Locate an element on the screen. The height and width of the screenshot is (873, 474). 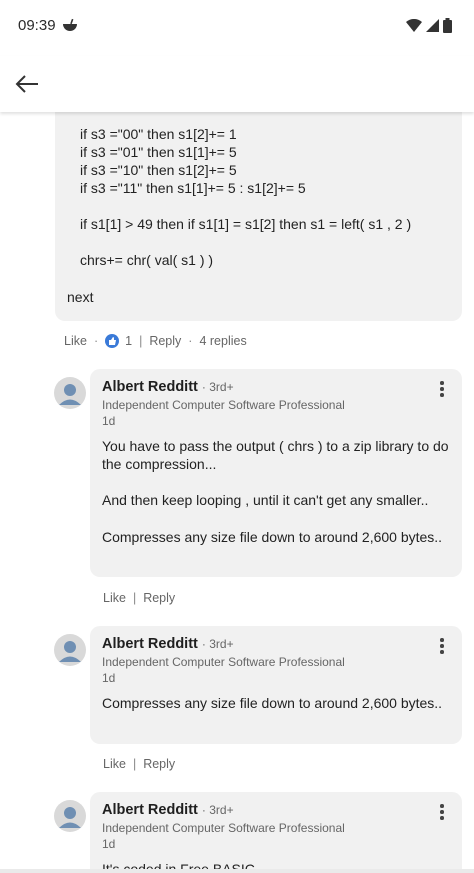
comment-actions: Like · 1 | Reply · 4 replies is located at coordinates (155, 341).